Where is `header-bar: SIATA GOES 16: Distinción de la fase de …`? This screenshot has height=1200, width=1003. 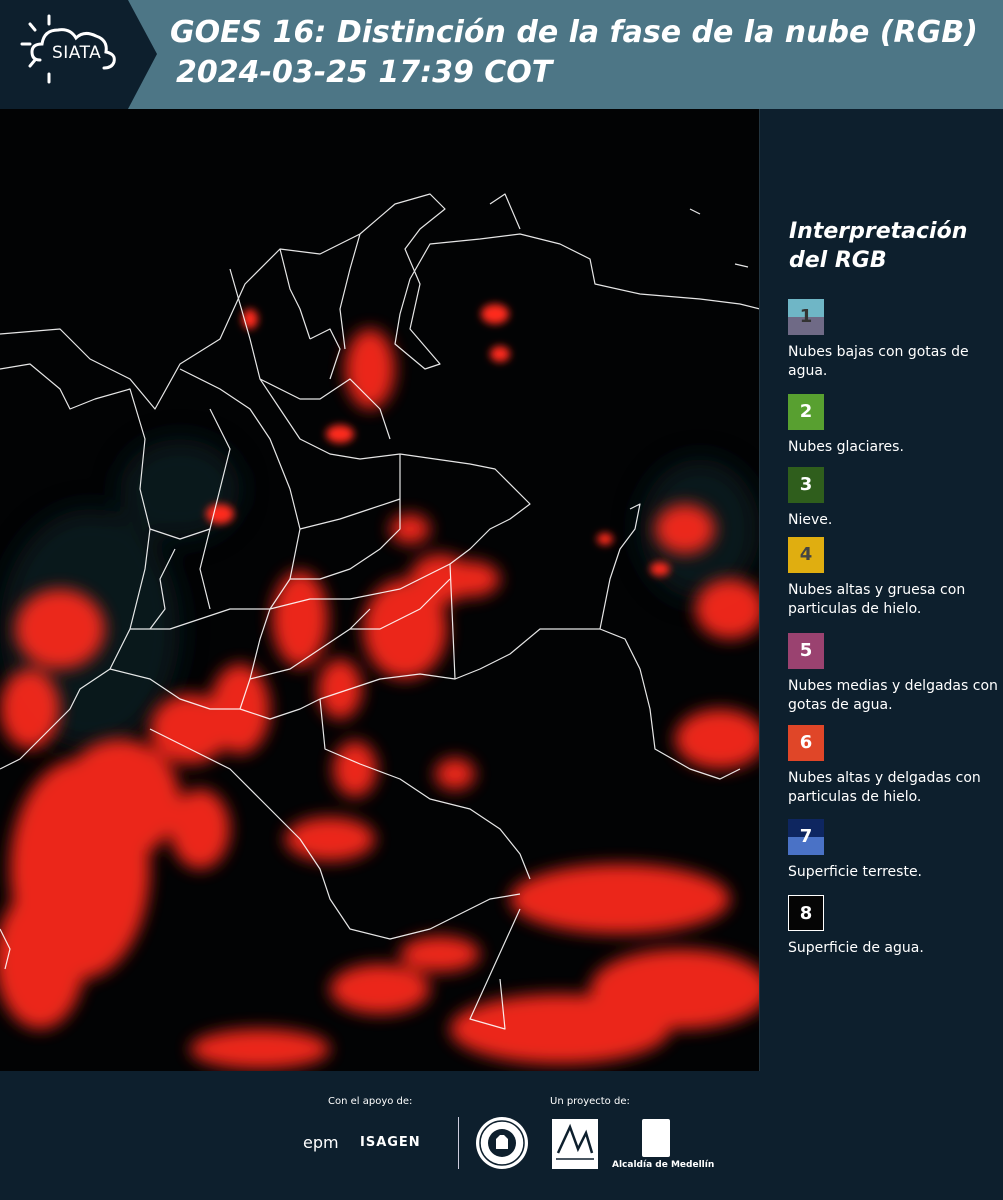
header-bar: SIATA GOES 16: Distinción de la fase de … is located at coordinates (501, 54).